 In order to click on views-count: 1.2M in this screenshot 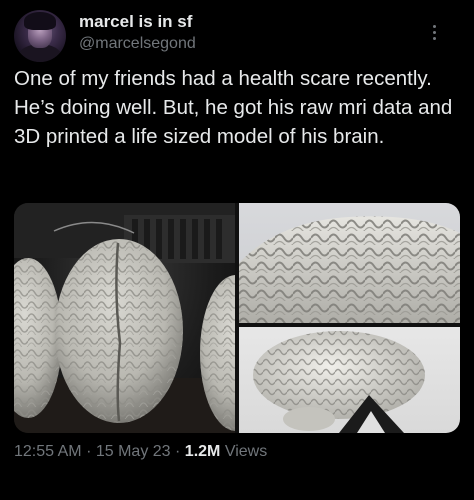, I will do `click(202, 451)`.